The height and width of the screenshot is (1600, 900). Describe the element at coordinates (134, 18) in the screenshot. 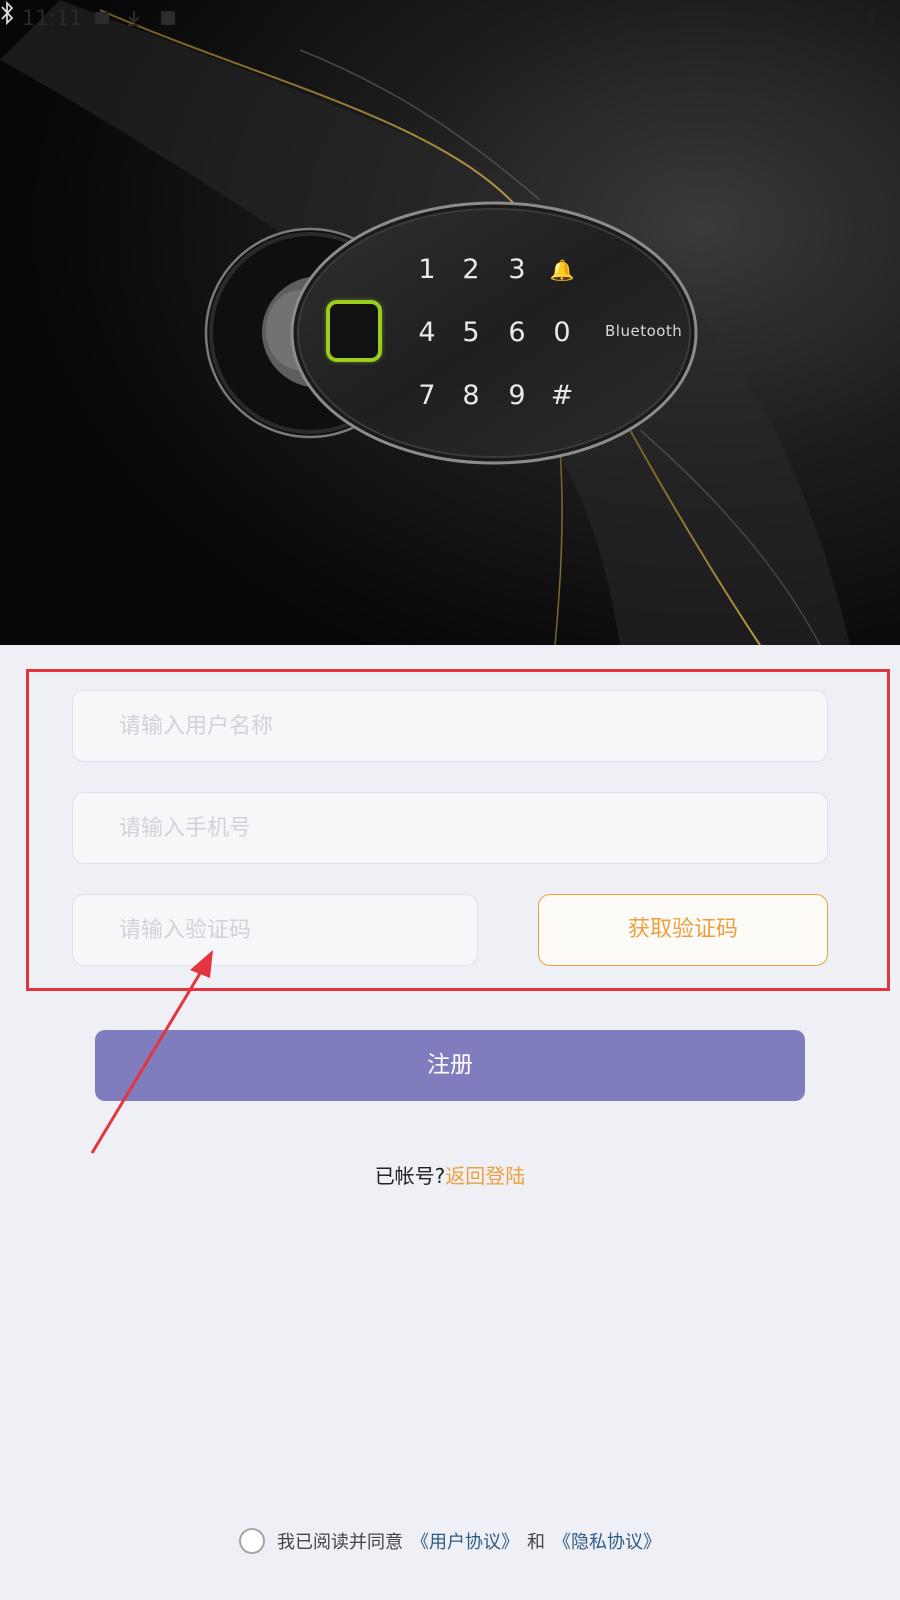

I see `download-icon` at that location.